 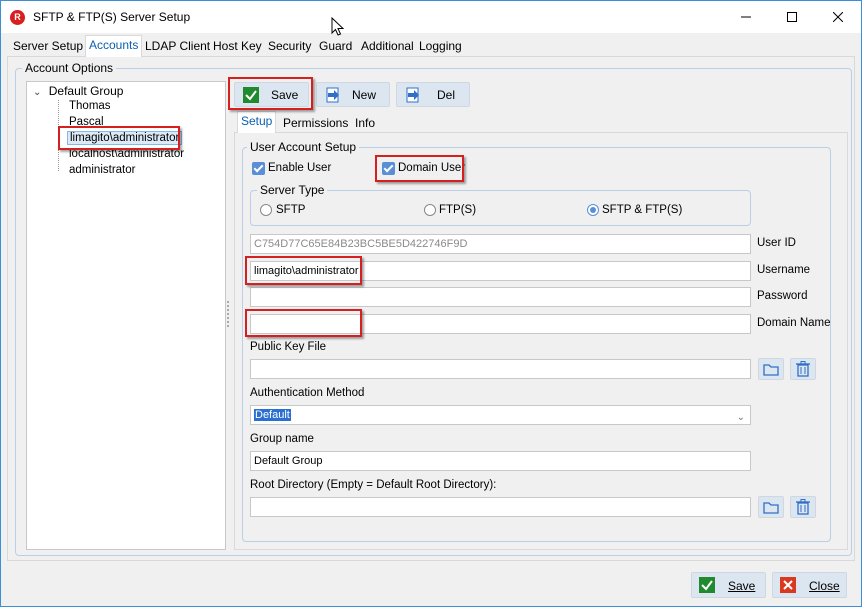 I want to click on tab-additional: Additional, so click(x=387, y=47).